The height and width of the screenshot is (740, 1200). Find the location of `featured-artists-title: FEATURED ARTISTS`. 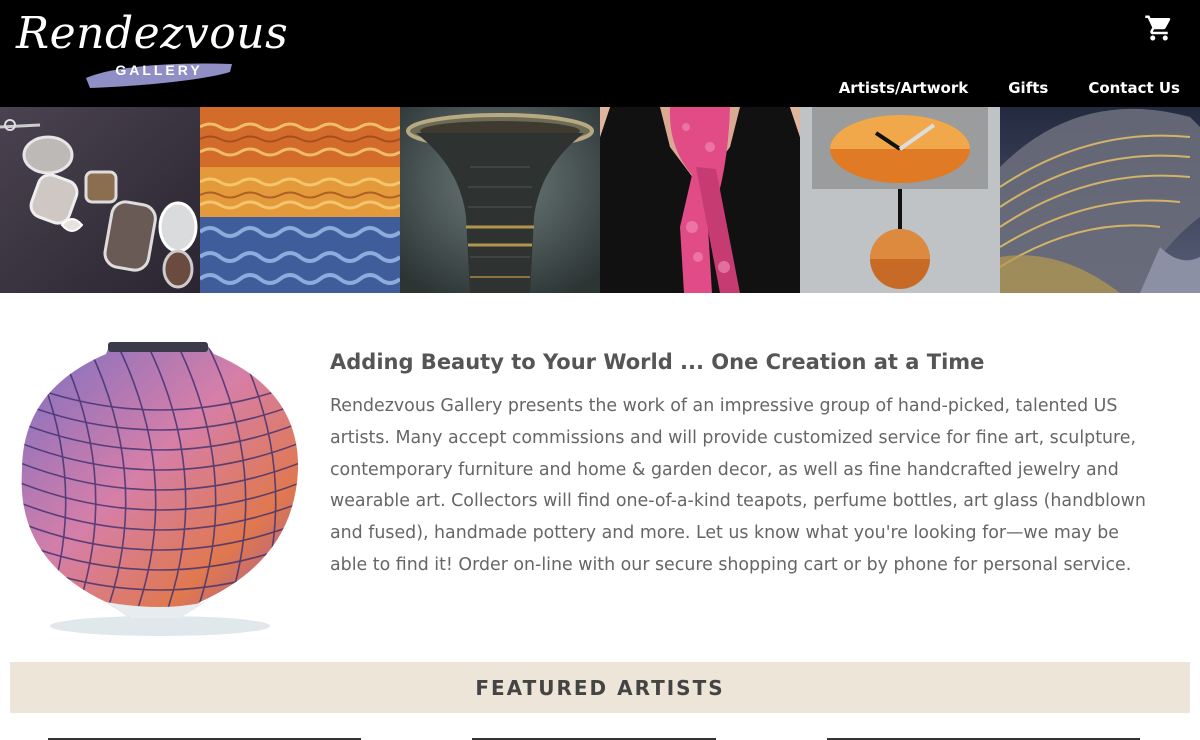

featured-artists-title: FEATURED ARTISTS is located at coordinates (600, 687).